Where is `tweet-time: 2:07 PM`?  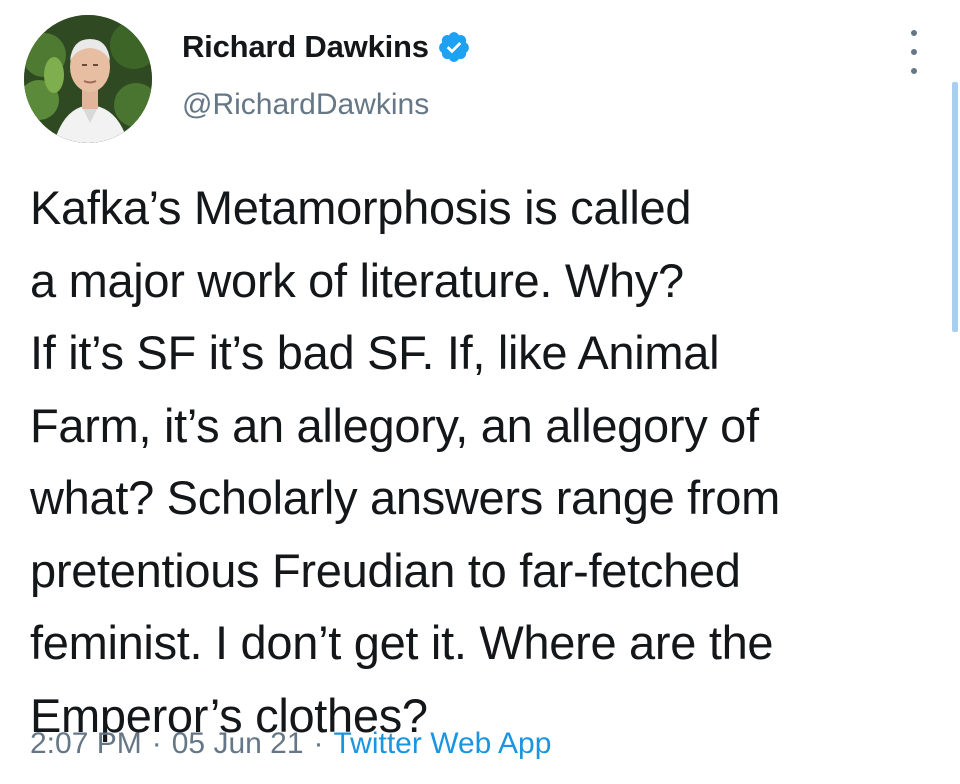 tweet-time: 2:07 PM is located at coordinates (86, 744).